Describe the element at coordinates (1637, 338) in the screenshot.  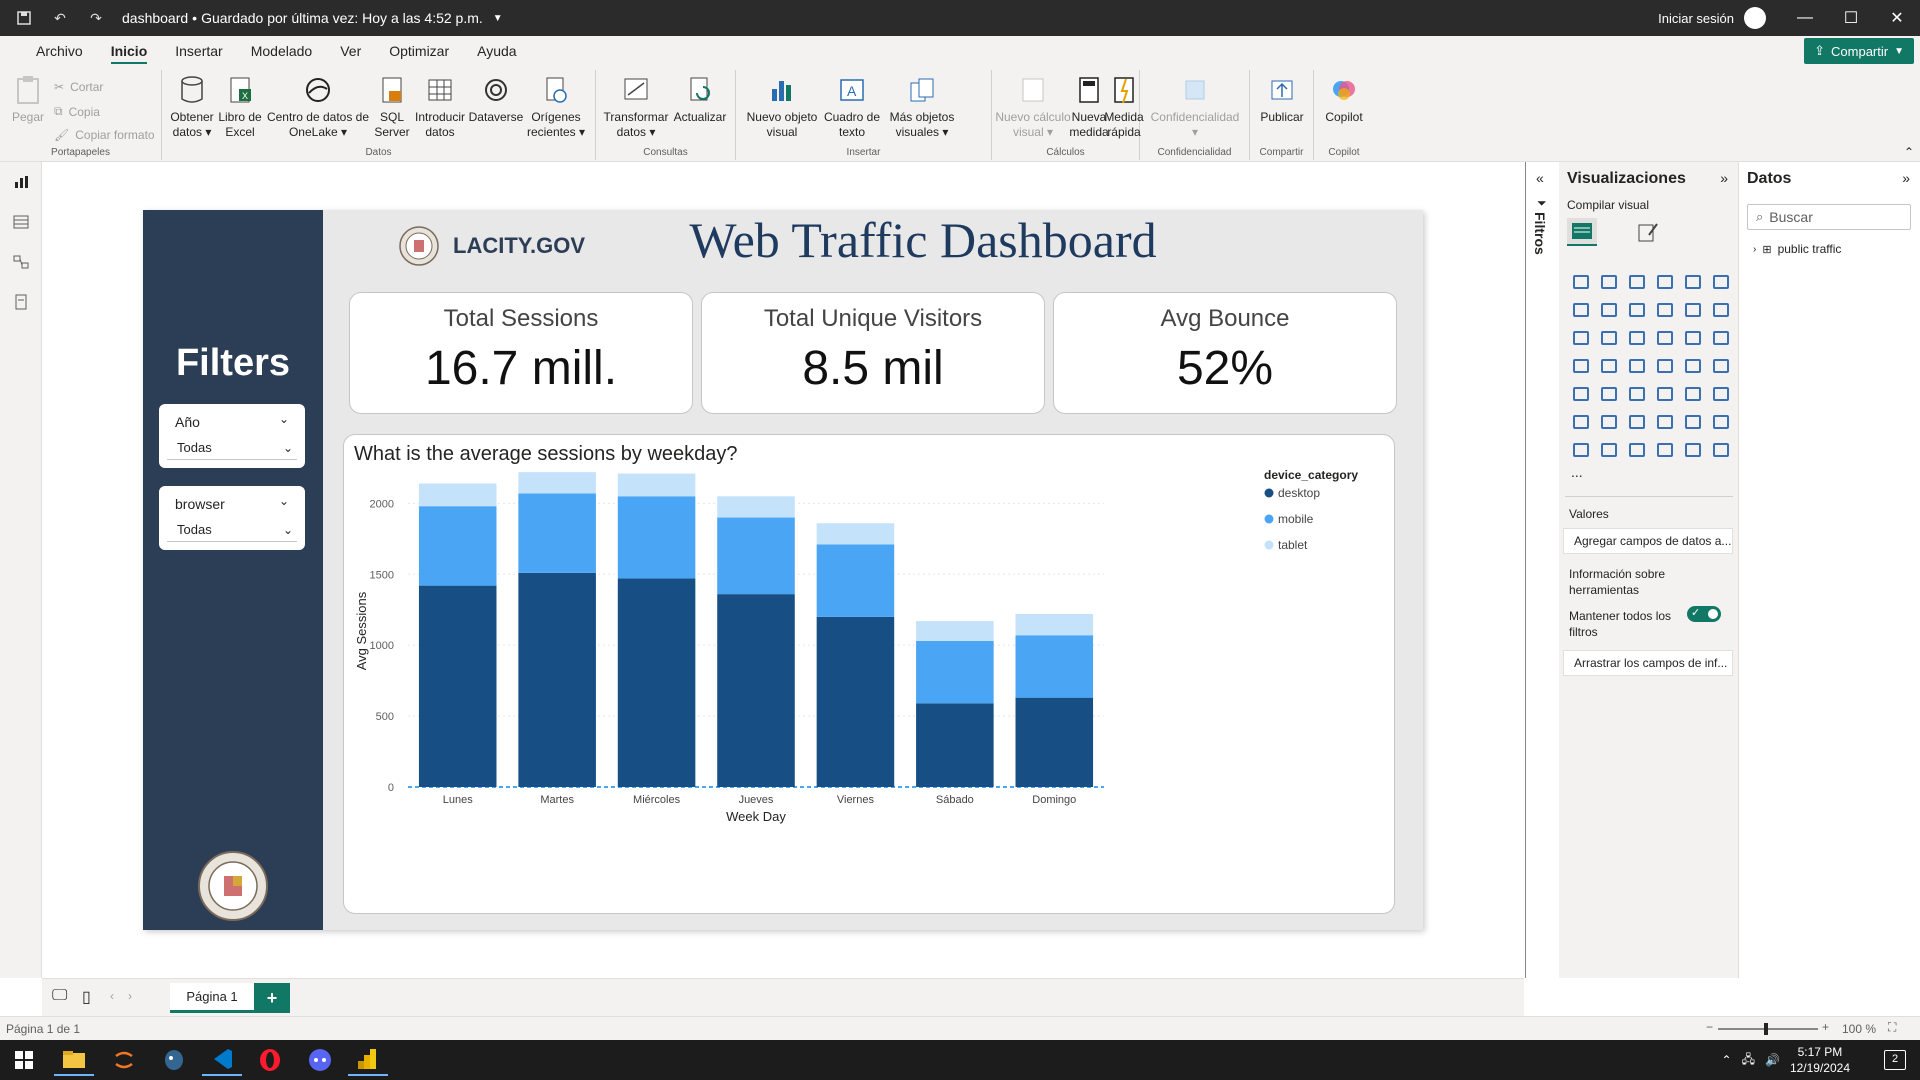
I see `scatter-visual-icon` at that location.